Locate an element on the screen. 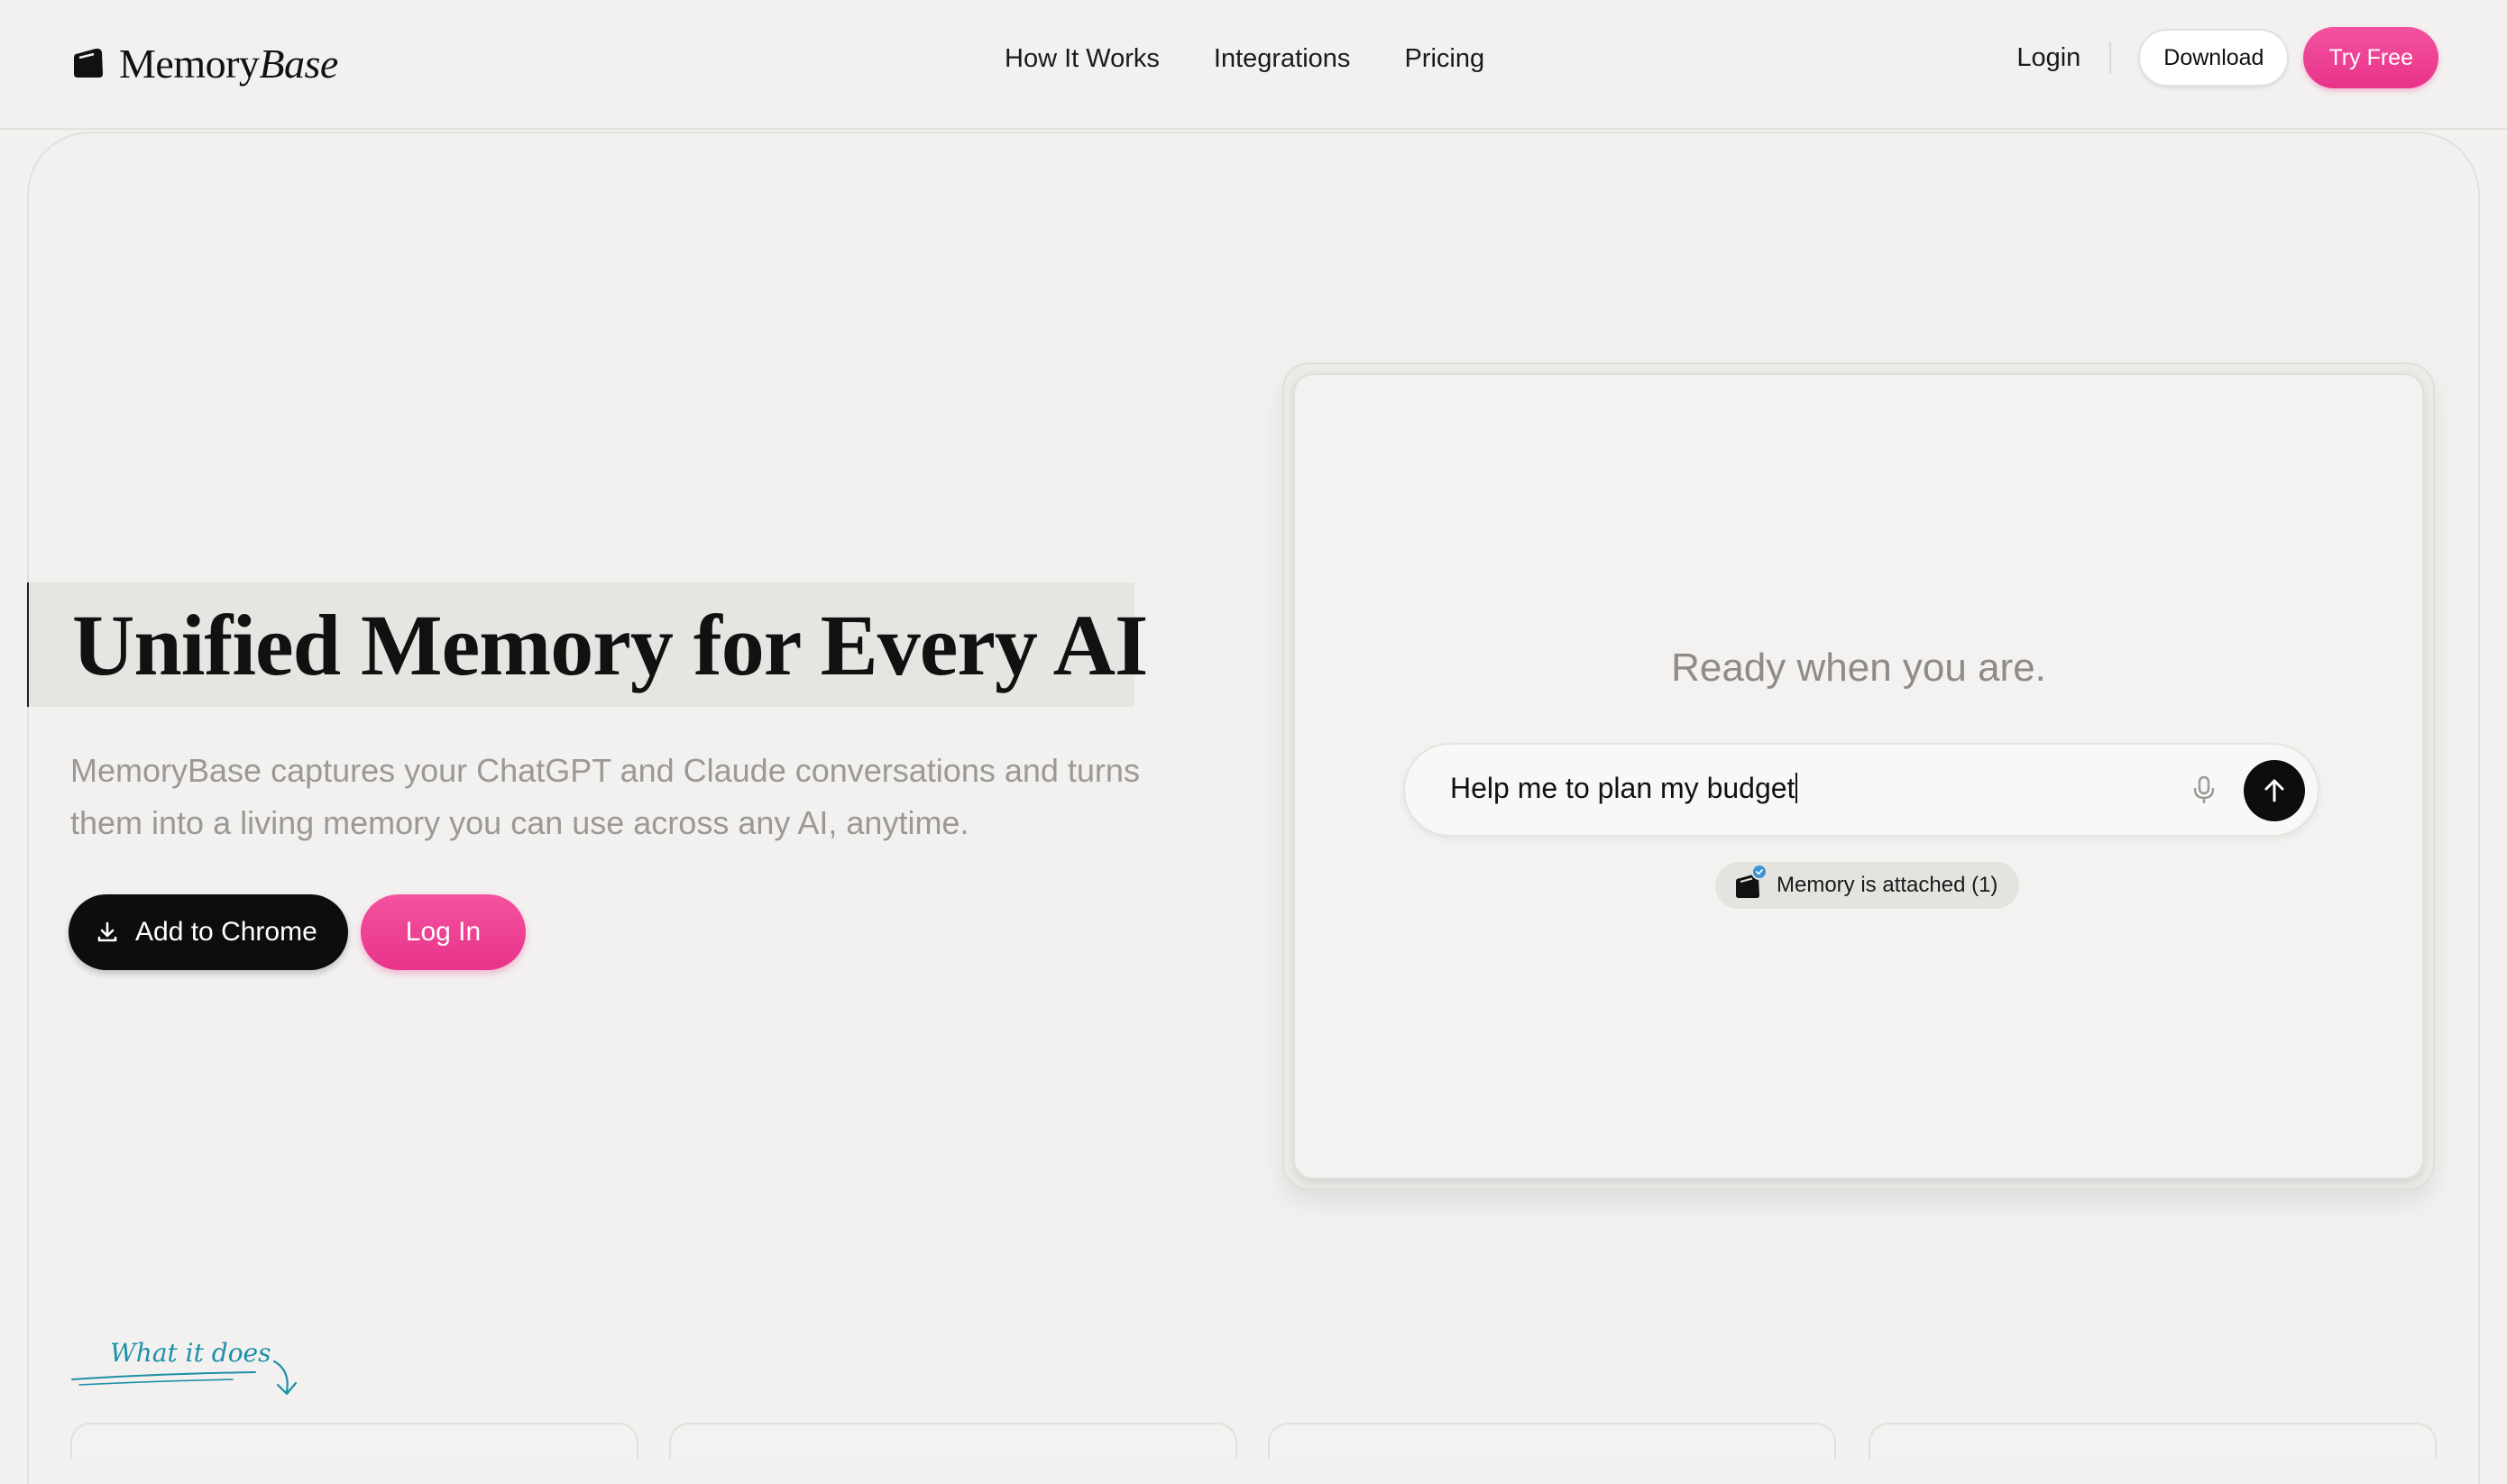 Image resolution: width=2507 pixels, height=1484 pixels. brand-name-part1: Memory is located at coordinates (189, 63).